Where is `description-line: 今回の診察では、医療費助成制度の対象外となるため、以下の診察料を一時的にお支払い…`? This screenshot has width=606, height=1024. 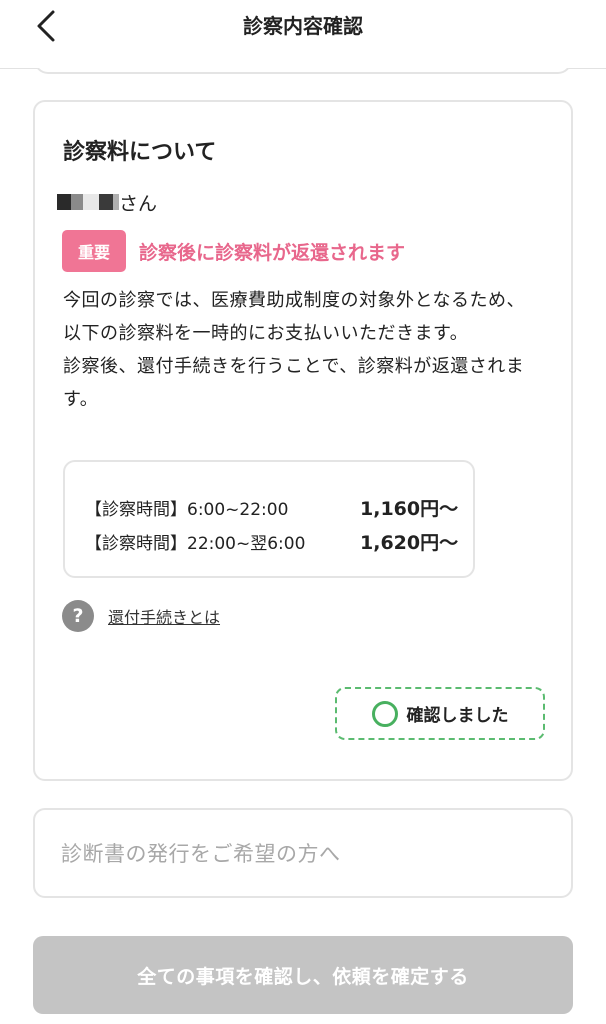 description-line: 今回の診察では、医療費助成制度の対象外となるため、以下の診察料を一時的にお支払い… is located at coordinates (294, 317).